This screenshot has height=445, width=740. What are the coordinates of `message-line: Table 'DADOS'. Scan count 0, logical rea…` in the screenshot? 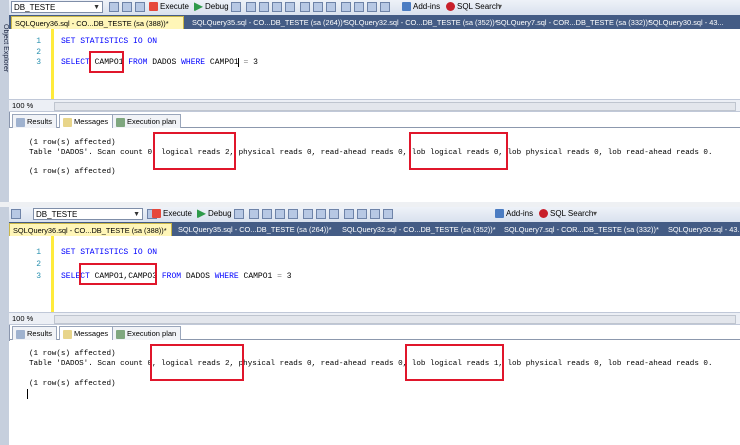 It's located at (371, 364).